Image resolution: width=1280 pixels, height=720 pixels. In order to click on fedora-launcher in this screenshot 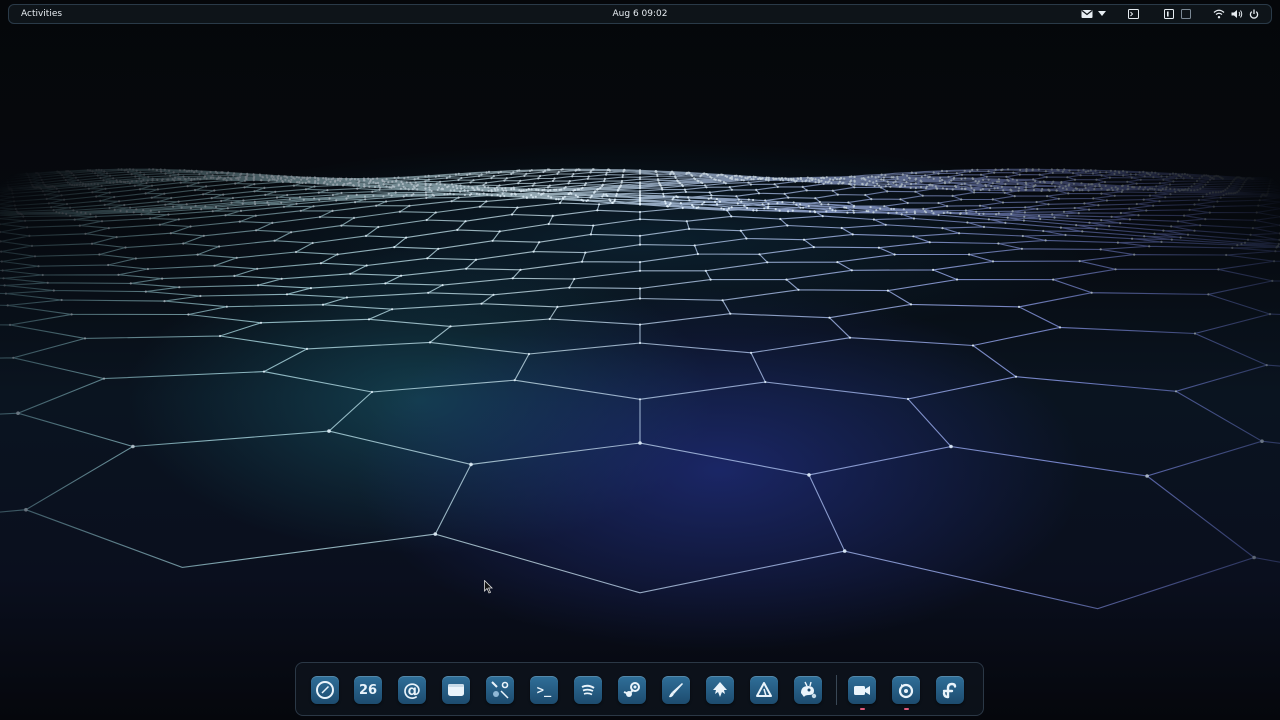, I will do `click(950, 690)`.